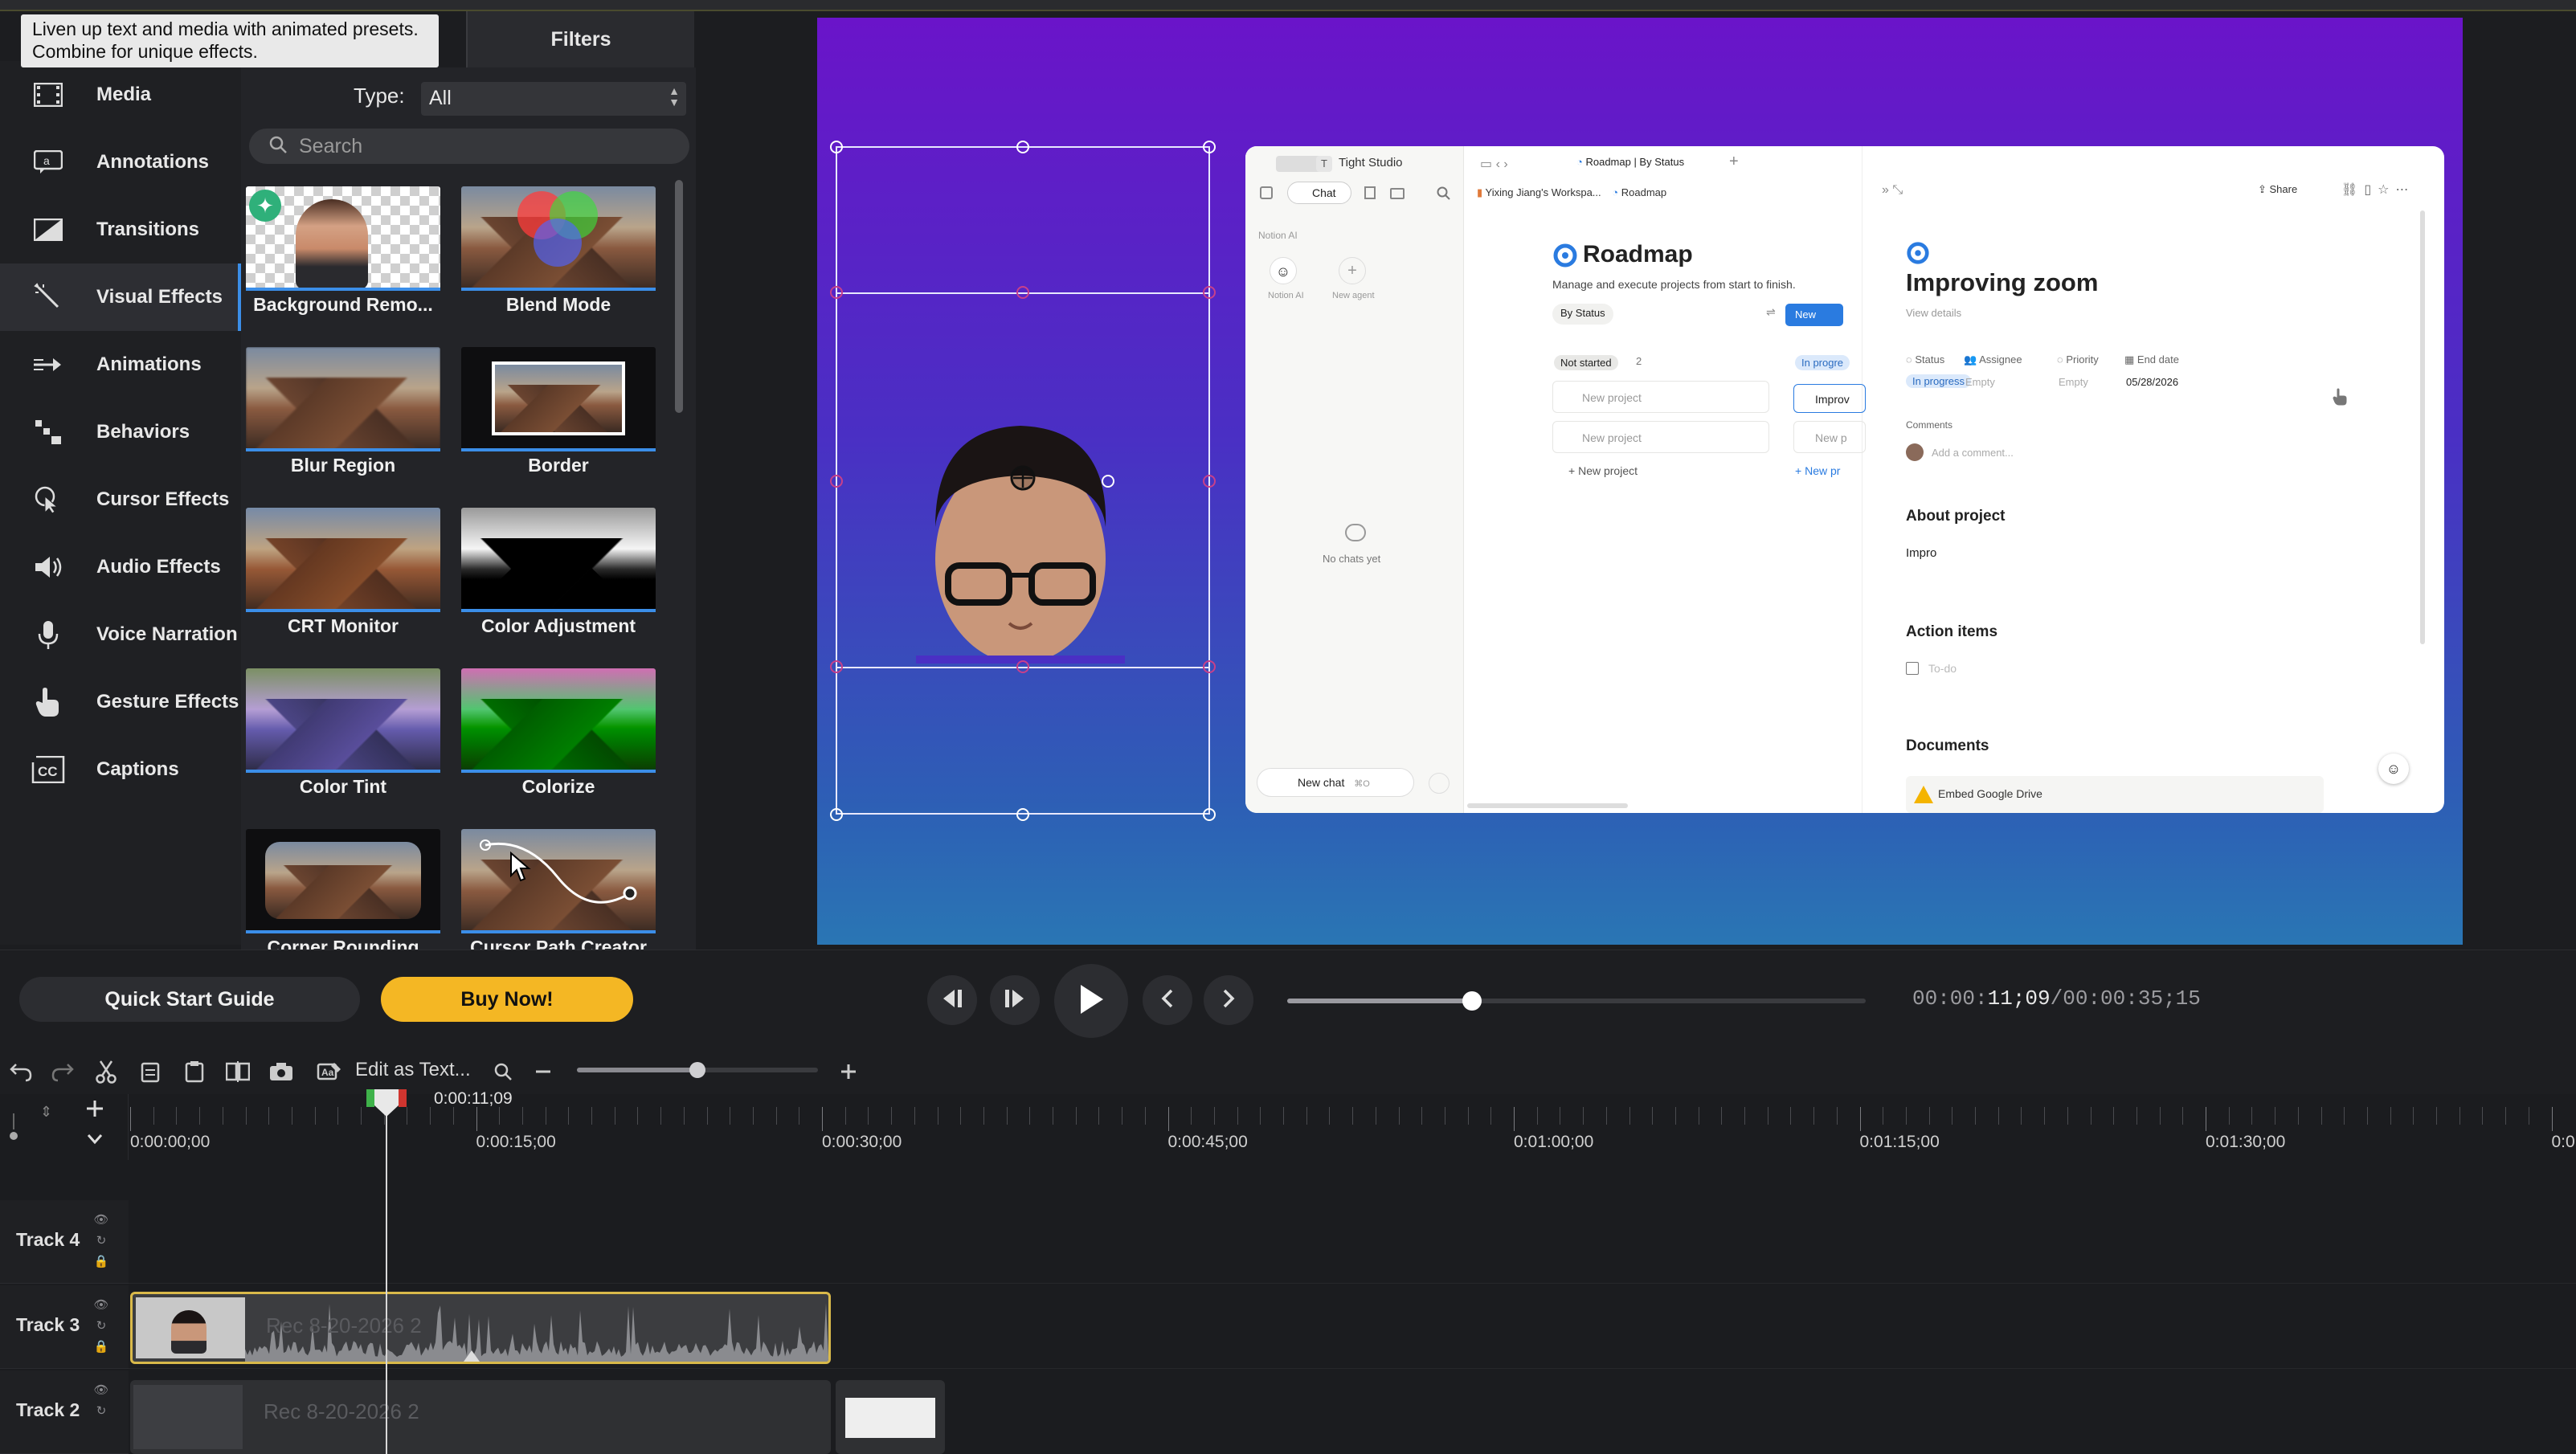 This screenshot has width=2576, height=1454. Describe the element at coordinates (106, 1073) in the screenshot. I see `cut-button` at that location.